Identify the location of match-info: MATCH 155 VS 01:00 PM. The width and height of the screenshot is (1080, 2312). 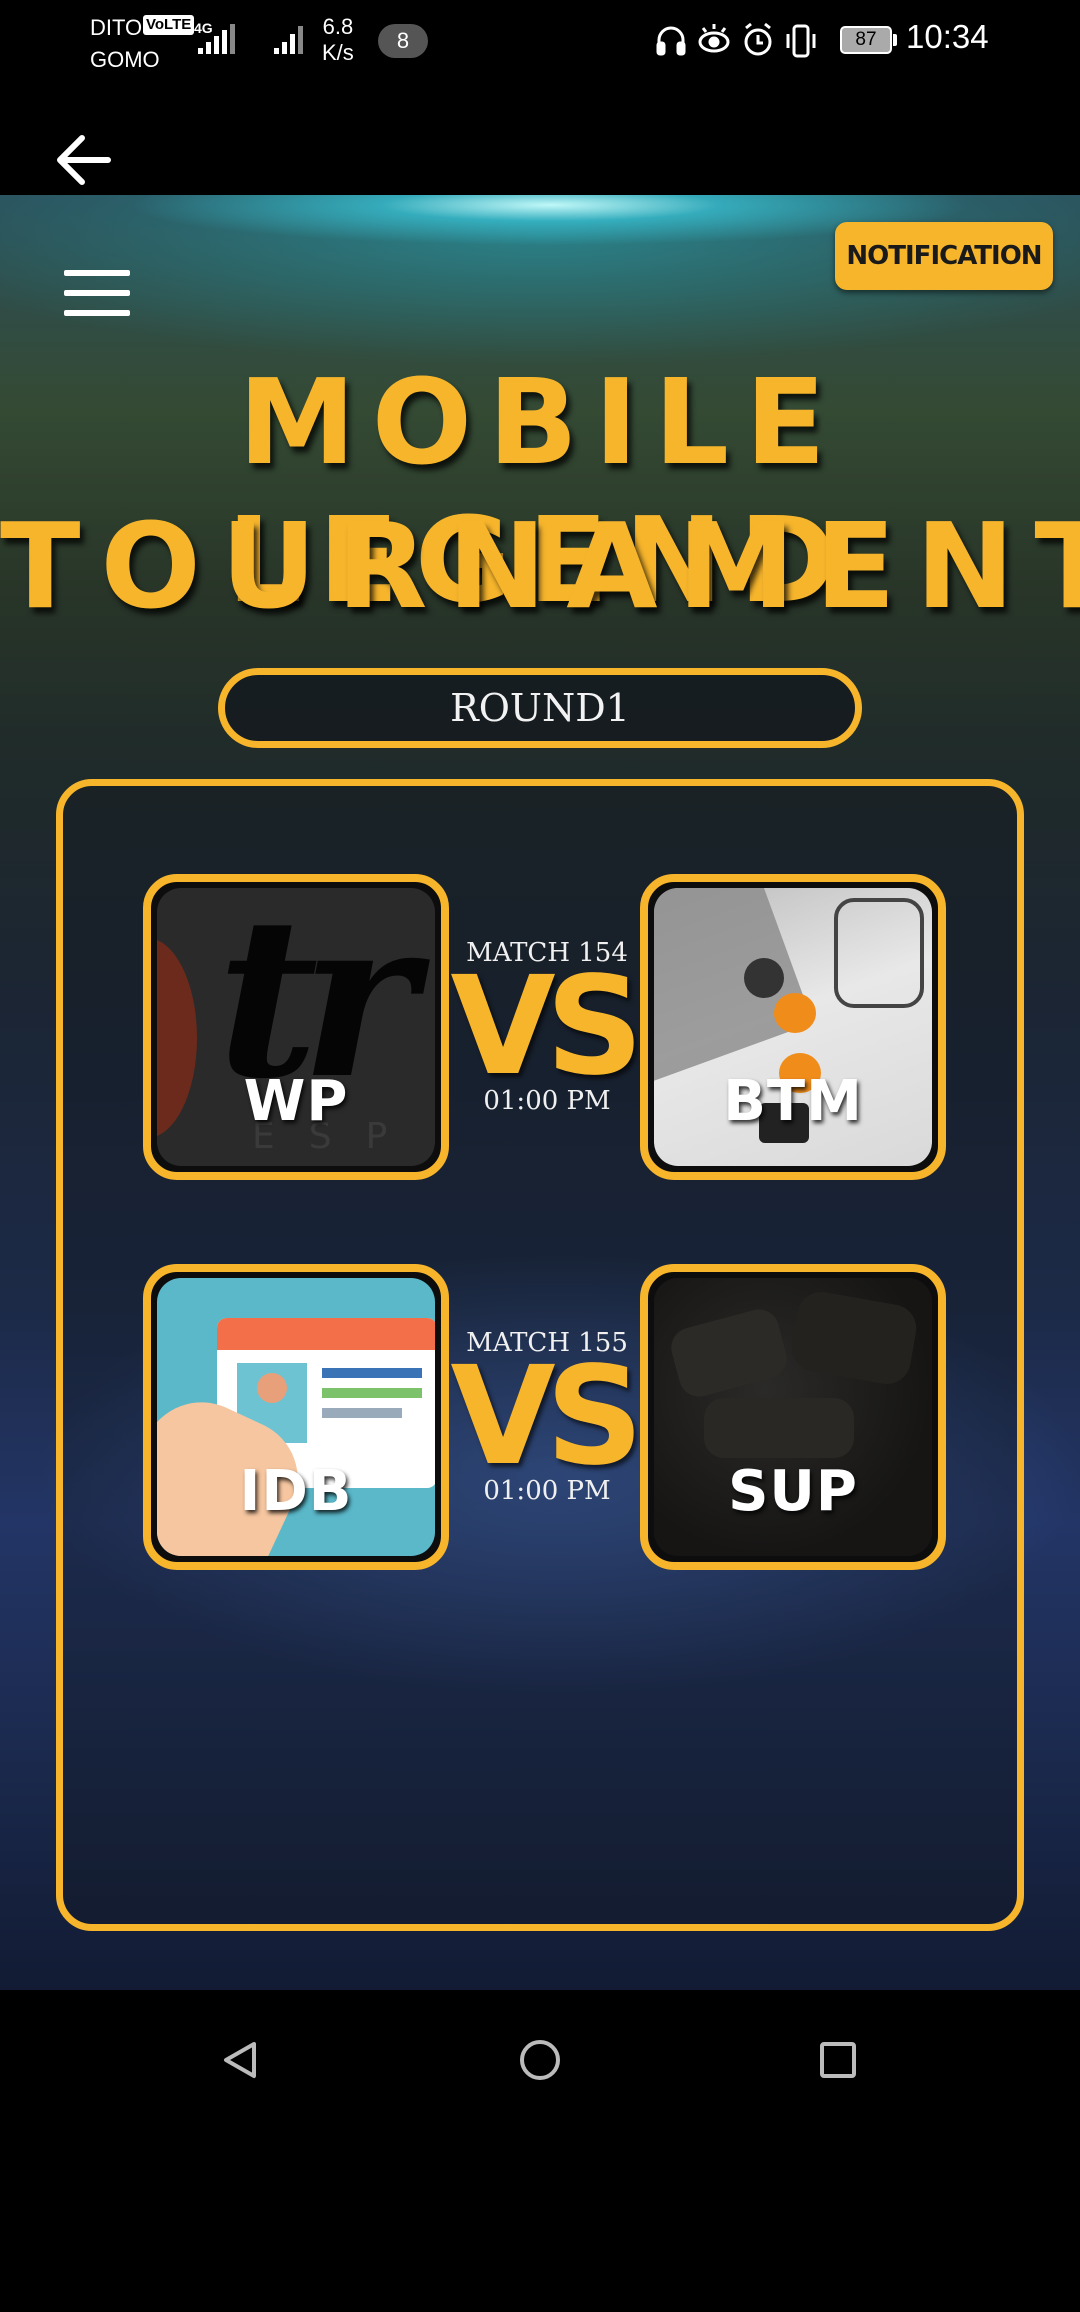
(547, 1417).